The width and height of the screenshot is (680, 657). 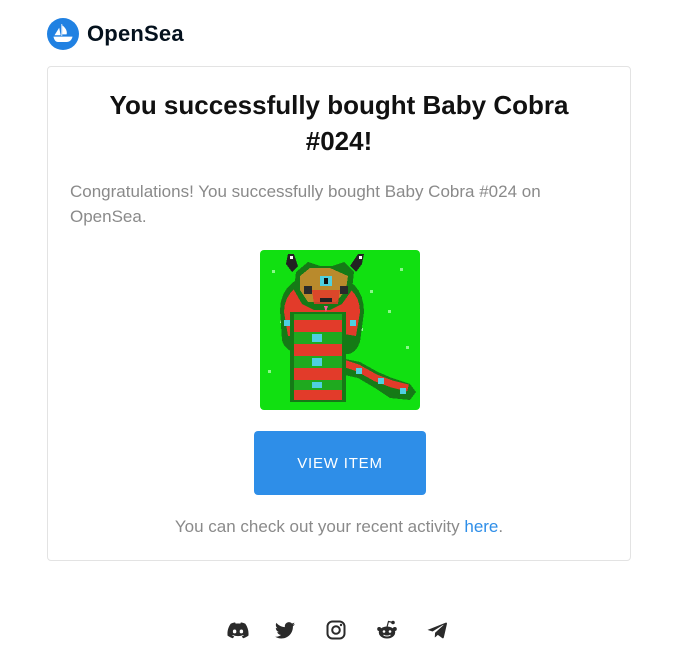 What do you see at coordinates (135, 34) in the screenshot?
I see `brand-name: OpenSea` at bounding box center [135, 34].